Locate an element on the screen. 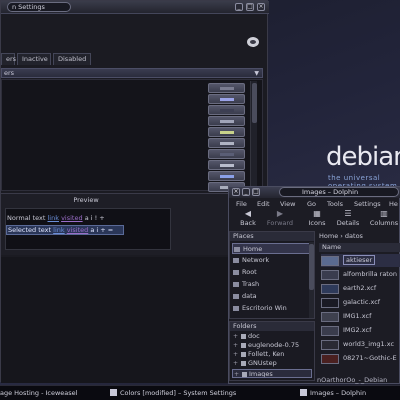 The image size is (400, 400). places-scrollbar is located at coordinates (311, 280).